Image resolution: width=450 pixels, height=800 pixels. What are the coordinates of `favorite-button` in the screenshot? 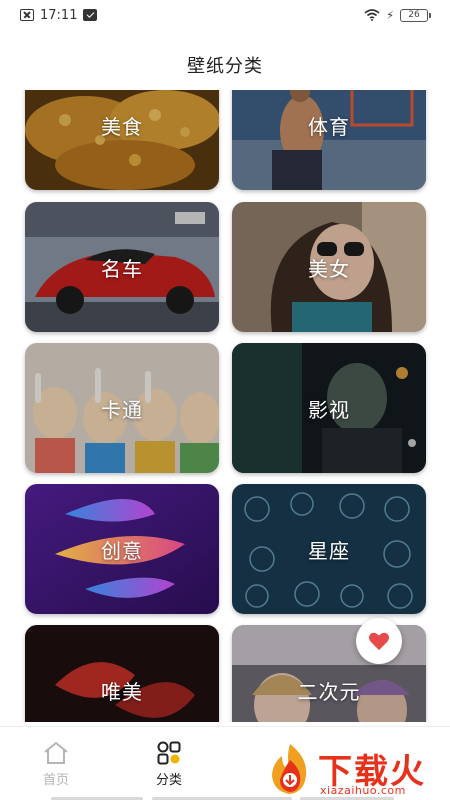 It's located at (379, 641).